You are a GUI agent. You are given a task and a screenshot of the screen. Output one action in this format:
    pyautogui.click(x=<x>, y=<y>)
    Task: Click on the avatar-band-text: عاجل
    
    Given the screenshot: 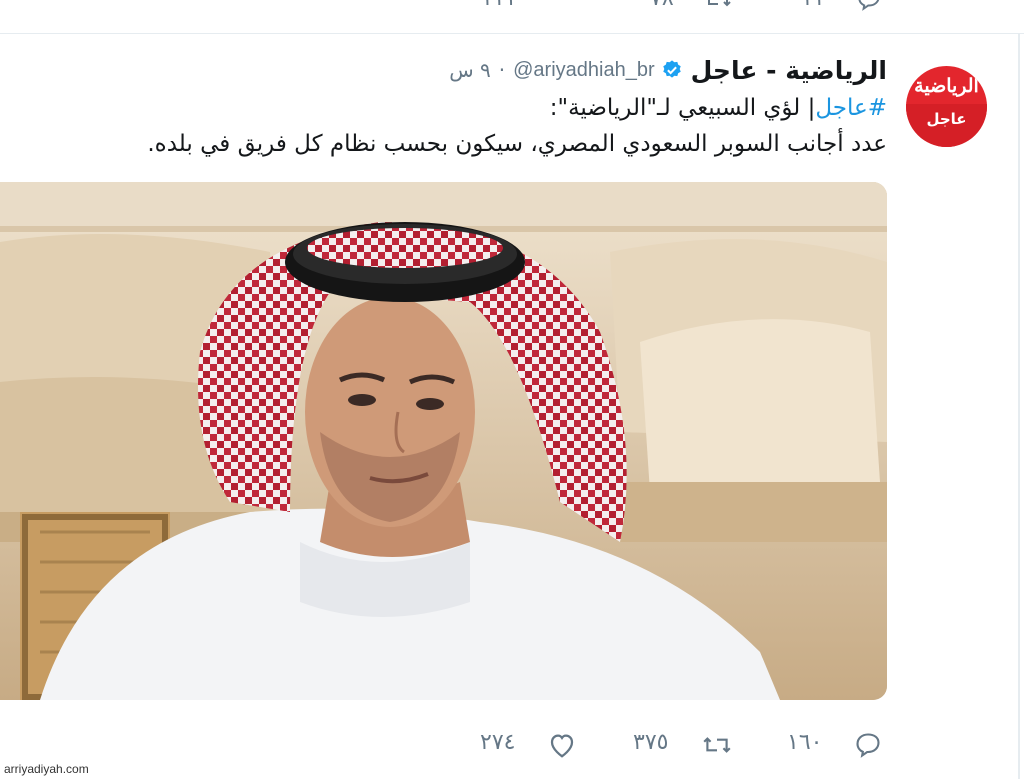 What is the action you would take?
    pyautogui.click(x=946, y=119)
    